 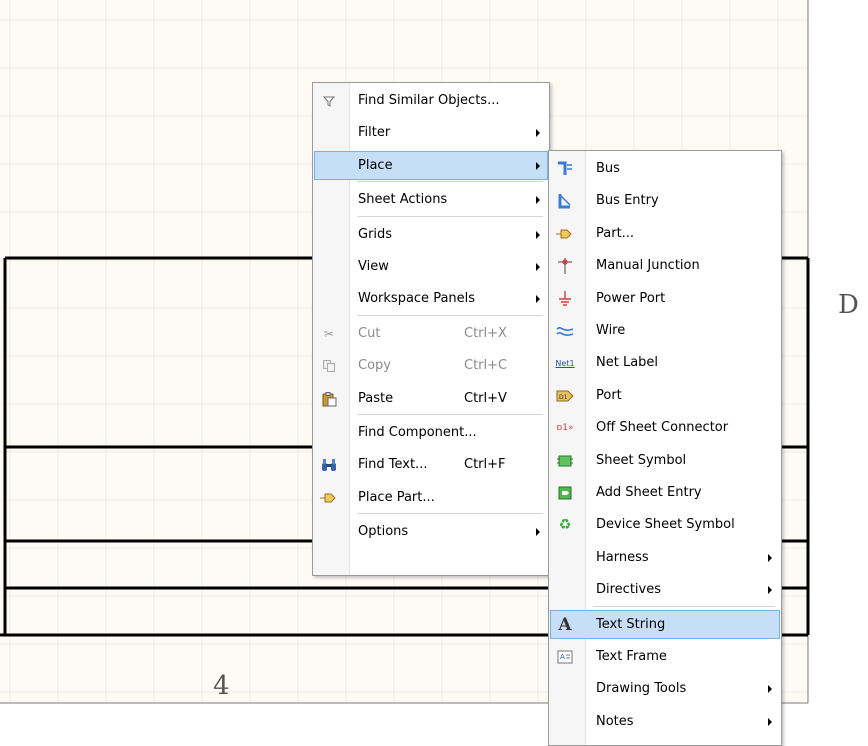 I want to click on sheet-symbol-icon, so click(x=565, y=461).